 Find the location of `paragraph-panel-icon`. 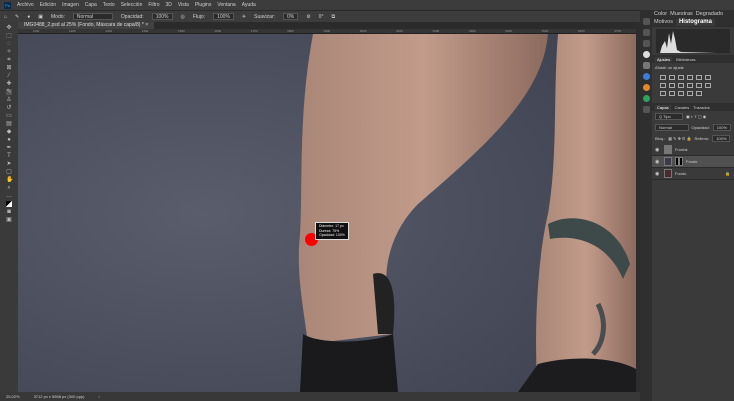

paragraph-panel-icon is located at coordinates (646, 109).